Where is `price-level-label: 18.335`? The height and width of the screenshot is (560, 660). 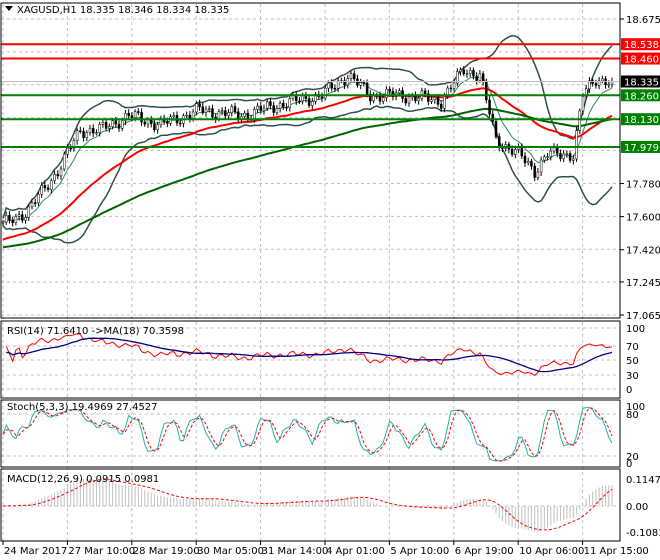
price-level-label: 18.335 is located at coordinates (641, 83).